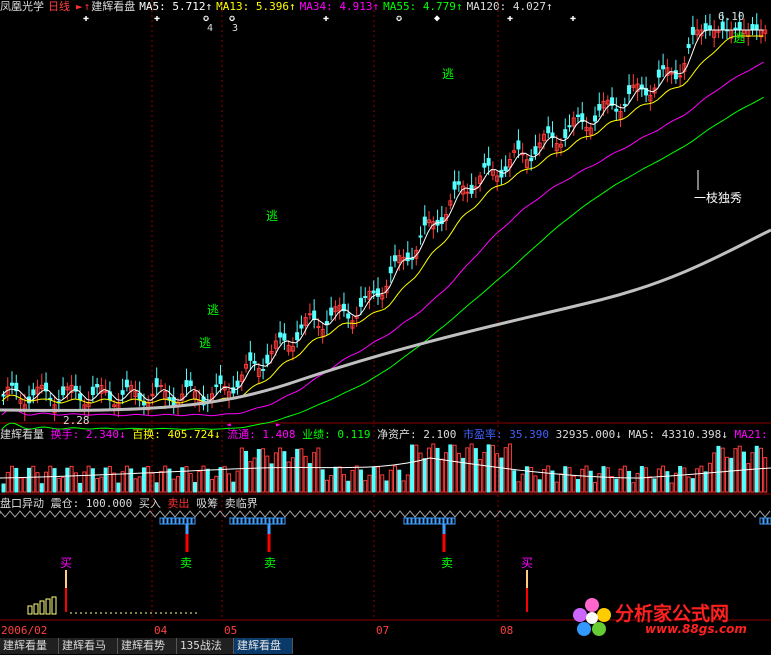 Image resolution: width=771 pixels, height=655 pixels. I want to click on high-price-label: 6.10, so click(731, 16).